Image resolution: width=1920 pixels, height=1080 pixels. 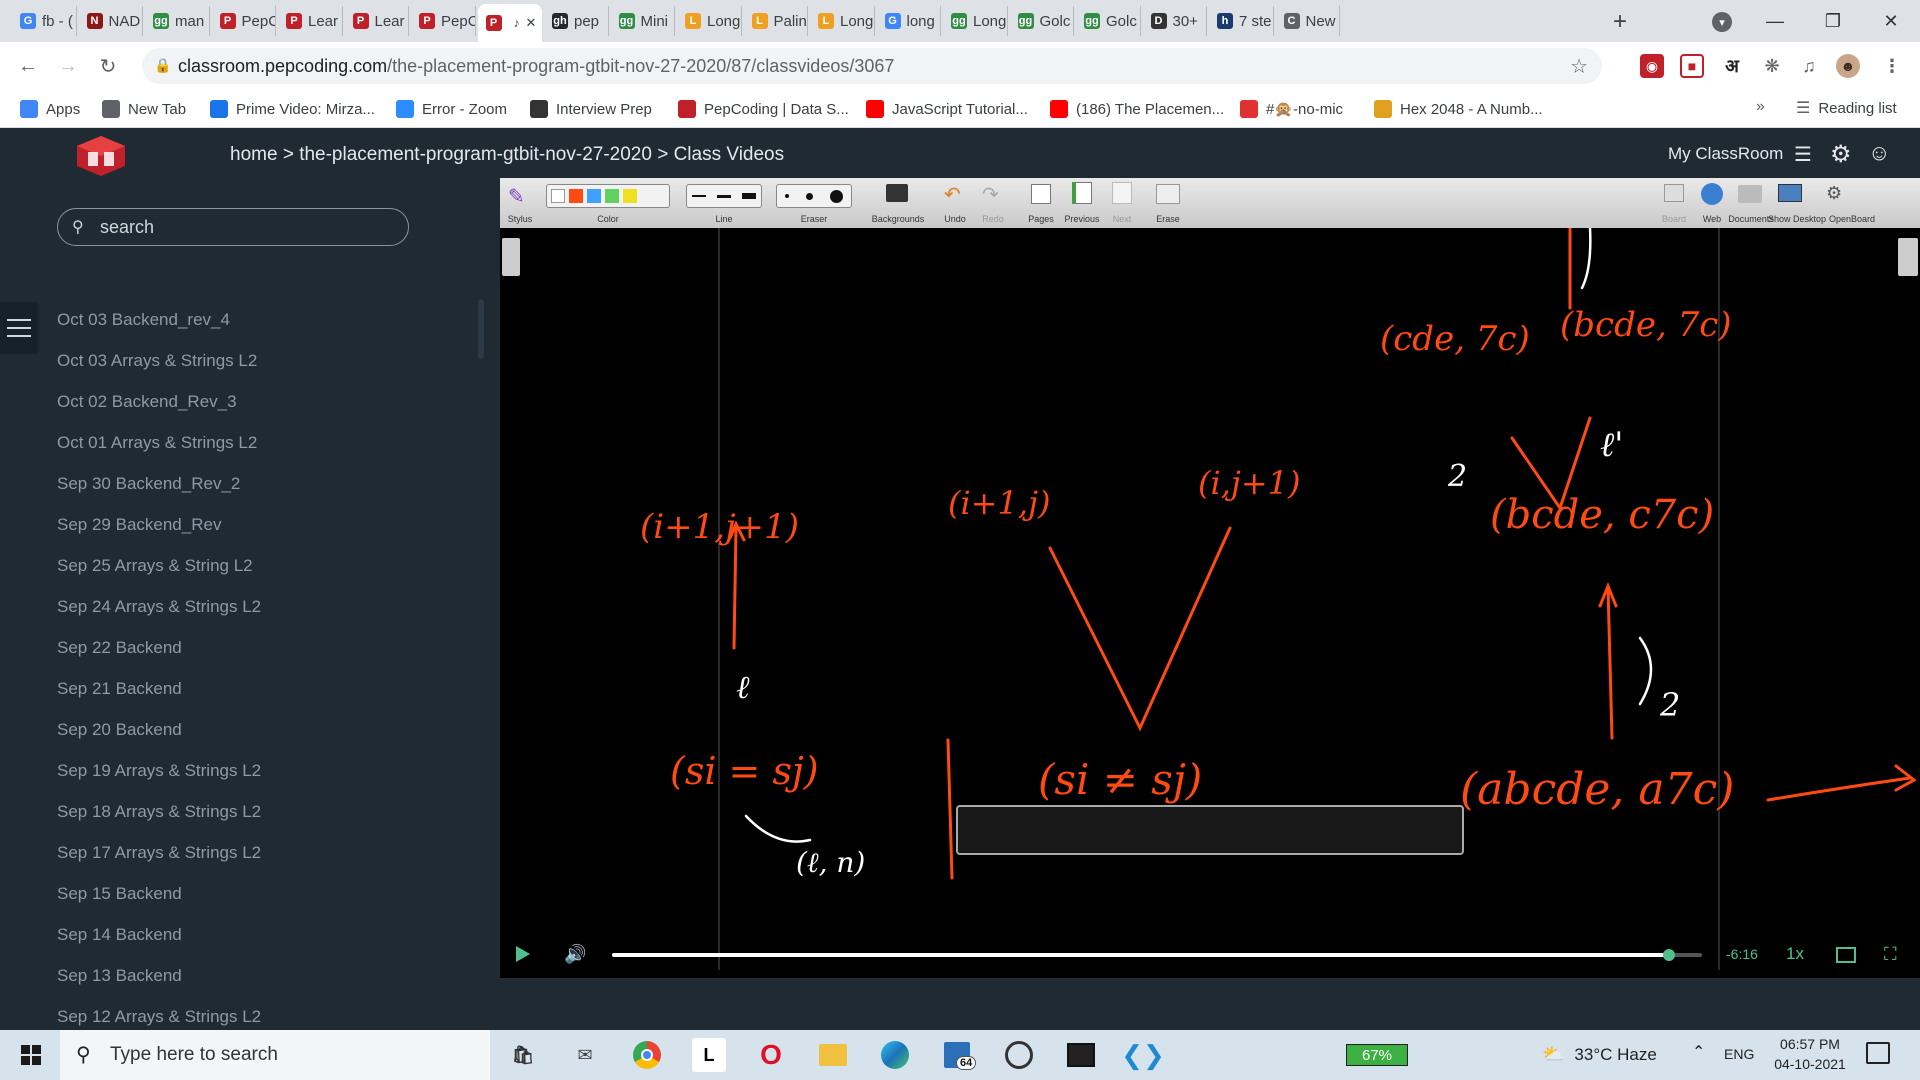 I want to click on browser-tab: gg Long, so click(x=975, y=21).